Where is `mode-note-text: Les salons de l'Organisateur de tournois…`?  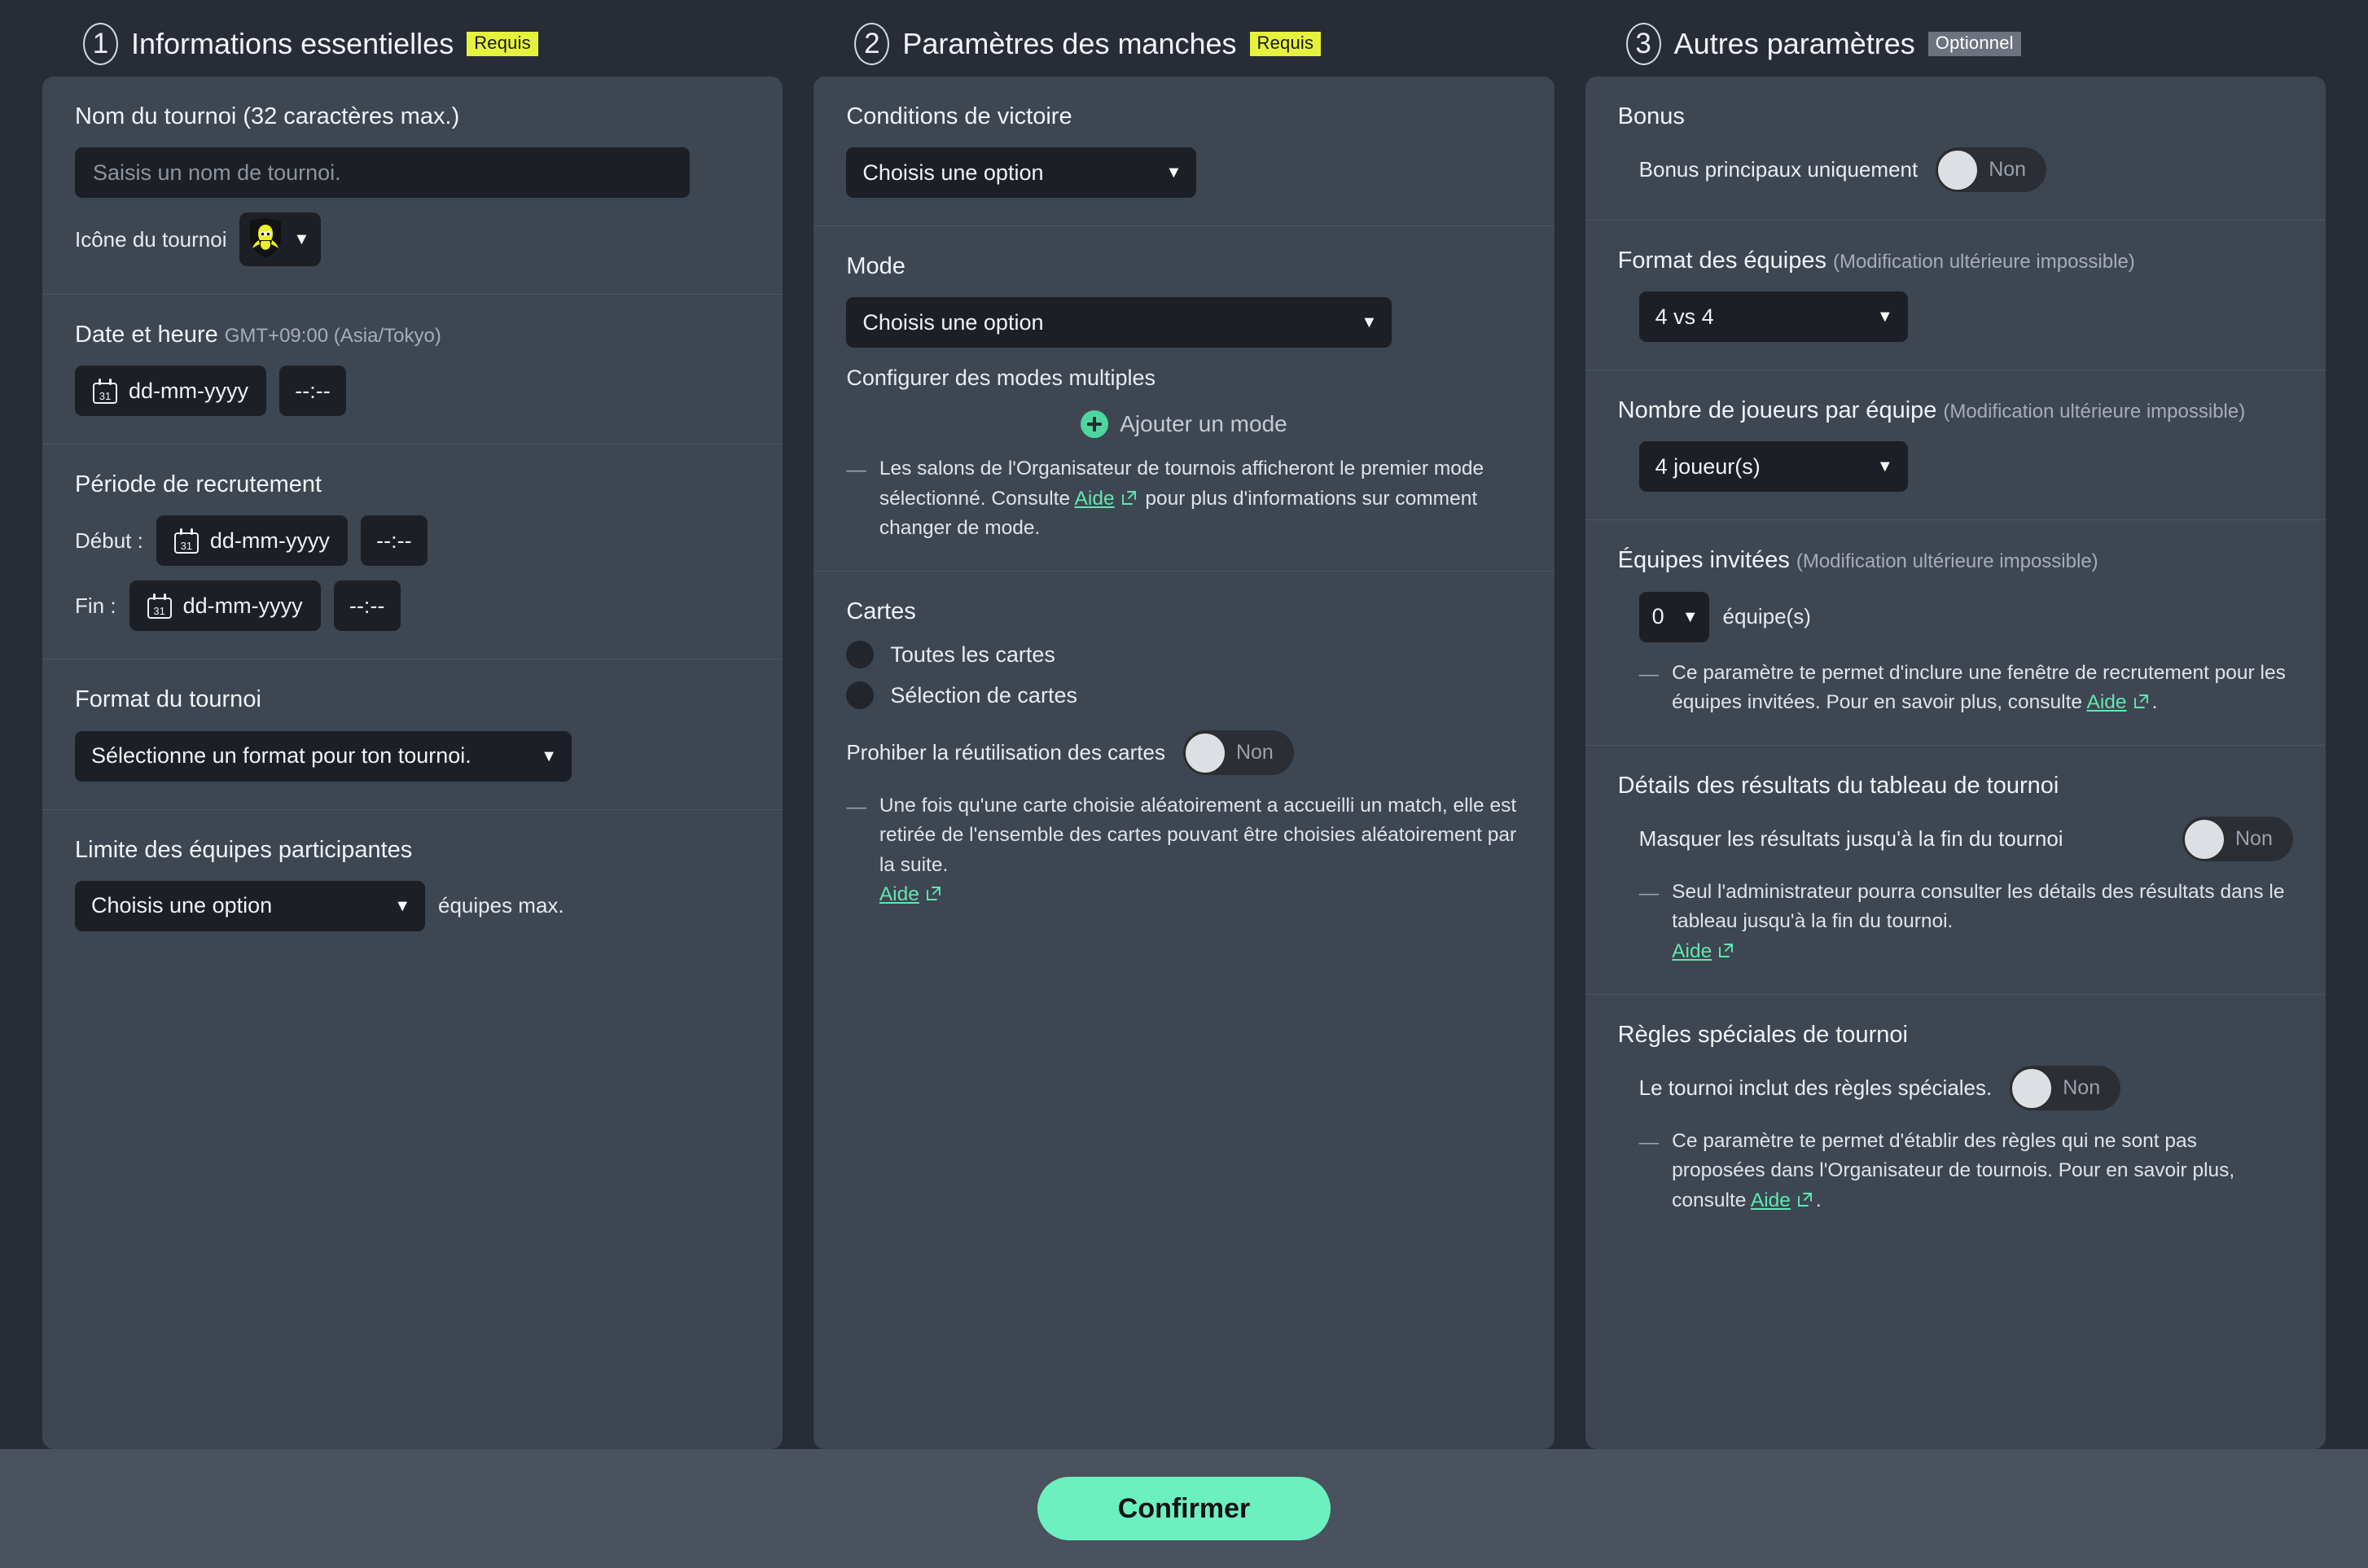 mode-note-text: Les salons de l'Organisateur de tournois… is located at coordinates (1181, 499).